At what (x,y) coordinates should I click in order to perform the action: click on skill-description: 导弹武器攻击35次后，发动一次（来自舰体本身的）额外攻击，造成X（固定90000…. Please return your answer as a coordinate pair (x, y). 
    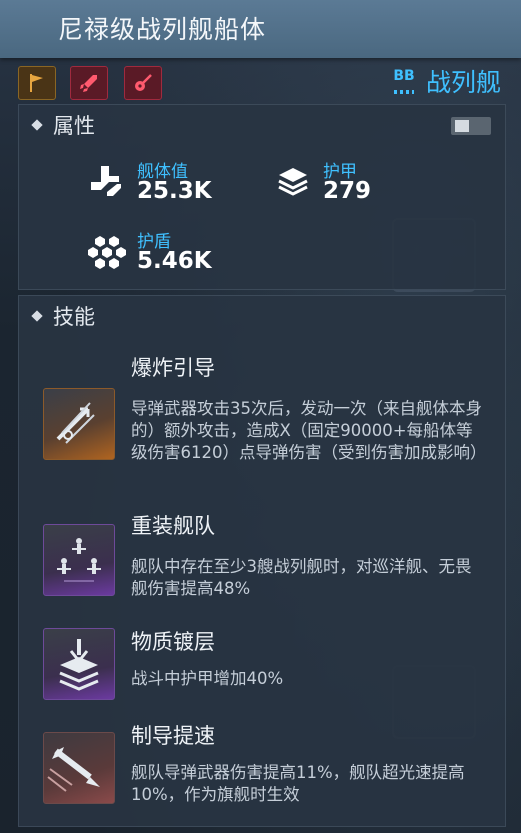
    Looking at the image, I should click on (309, 430).